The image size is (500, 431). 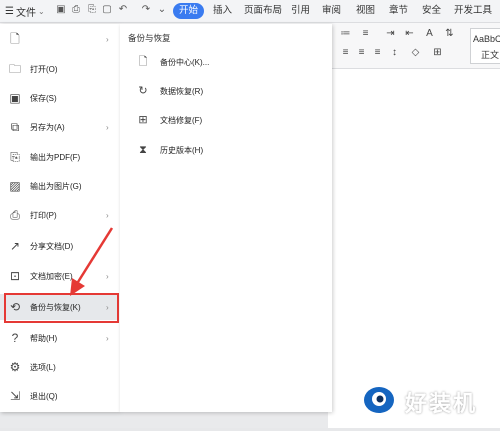 I want to click on redo-icon: ↷, so click(x=146, y=10).